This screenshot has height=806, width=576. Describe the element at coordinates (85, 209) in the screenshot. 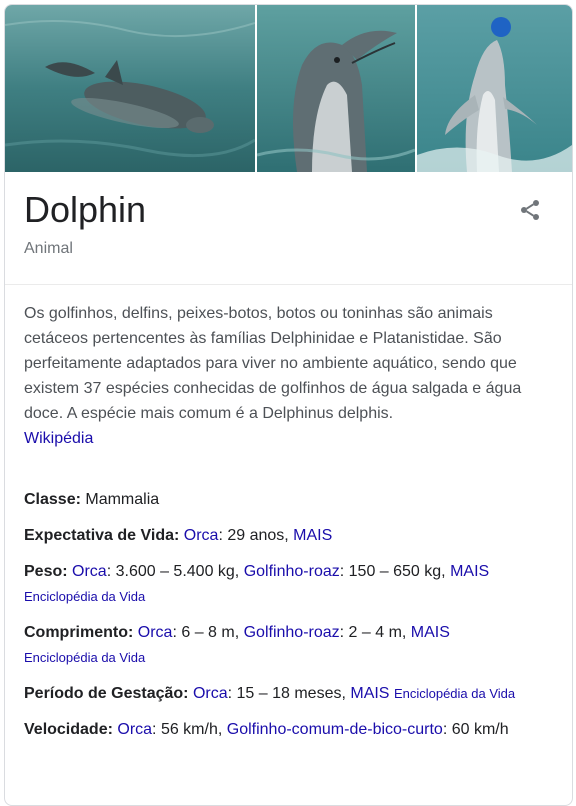

I see `entity-title: Dolphin` at that location.